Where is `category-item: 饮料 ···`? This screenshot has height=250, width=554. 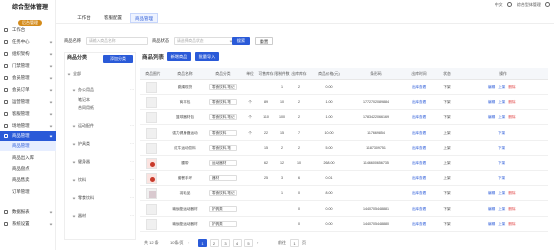 category-item: 饮料 ··· is located at coordinates (103, 180).